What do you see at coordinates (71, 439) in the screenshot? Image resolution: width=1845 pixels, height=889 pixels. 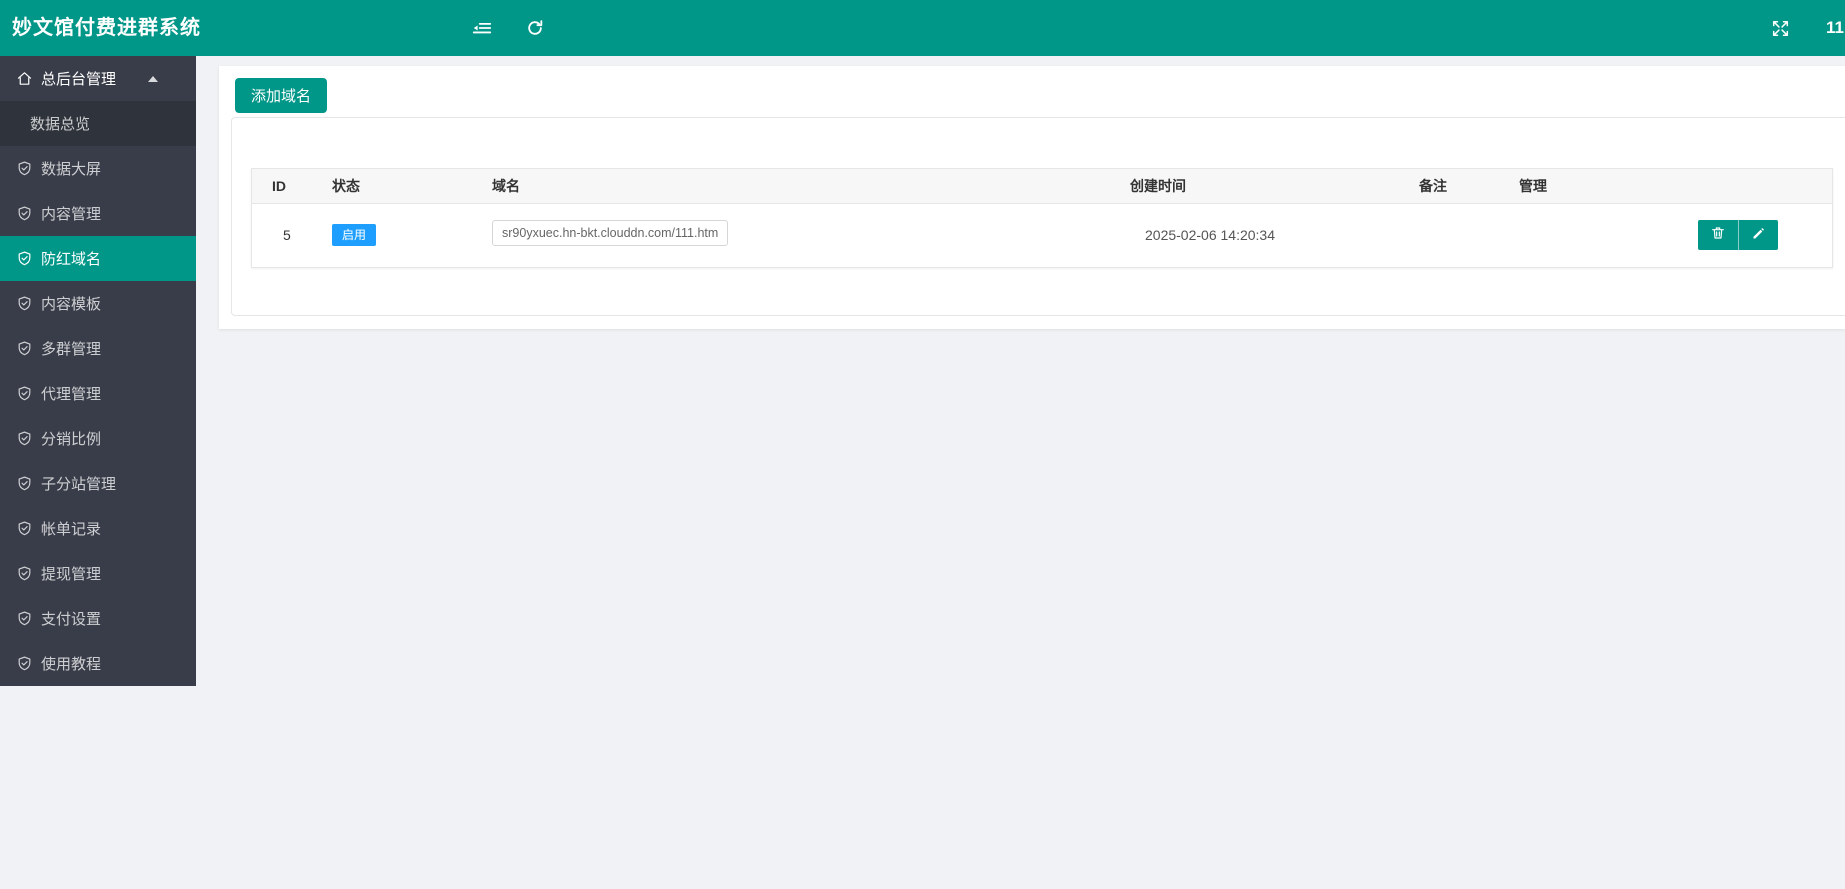 I see `sidebar-item-label: 分销比例` at bounding box center [71, 439].